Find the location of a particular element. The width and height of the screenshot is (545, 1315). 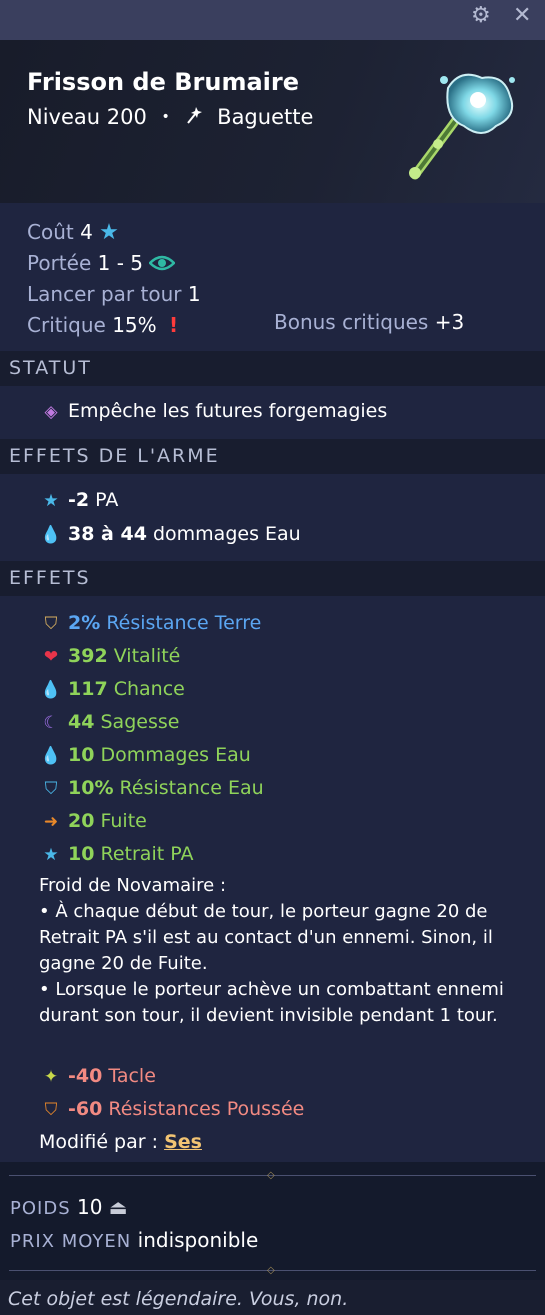

exclamation-icon: ! is located at coordinates (174, 325).